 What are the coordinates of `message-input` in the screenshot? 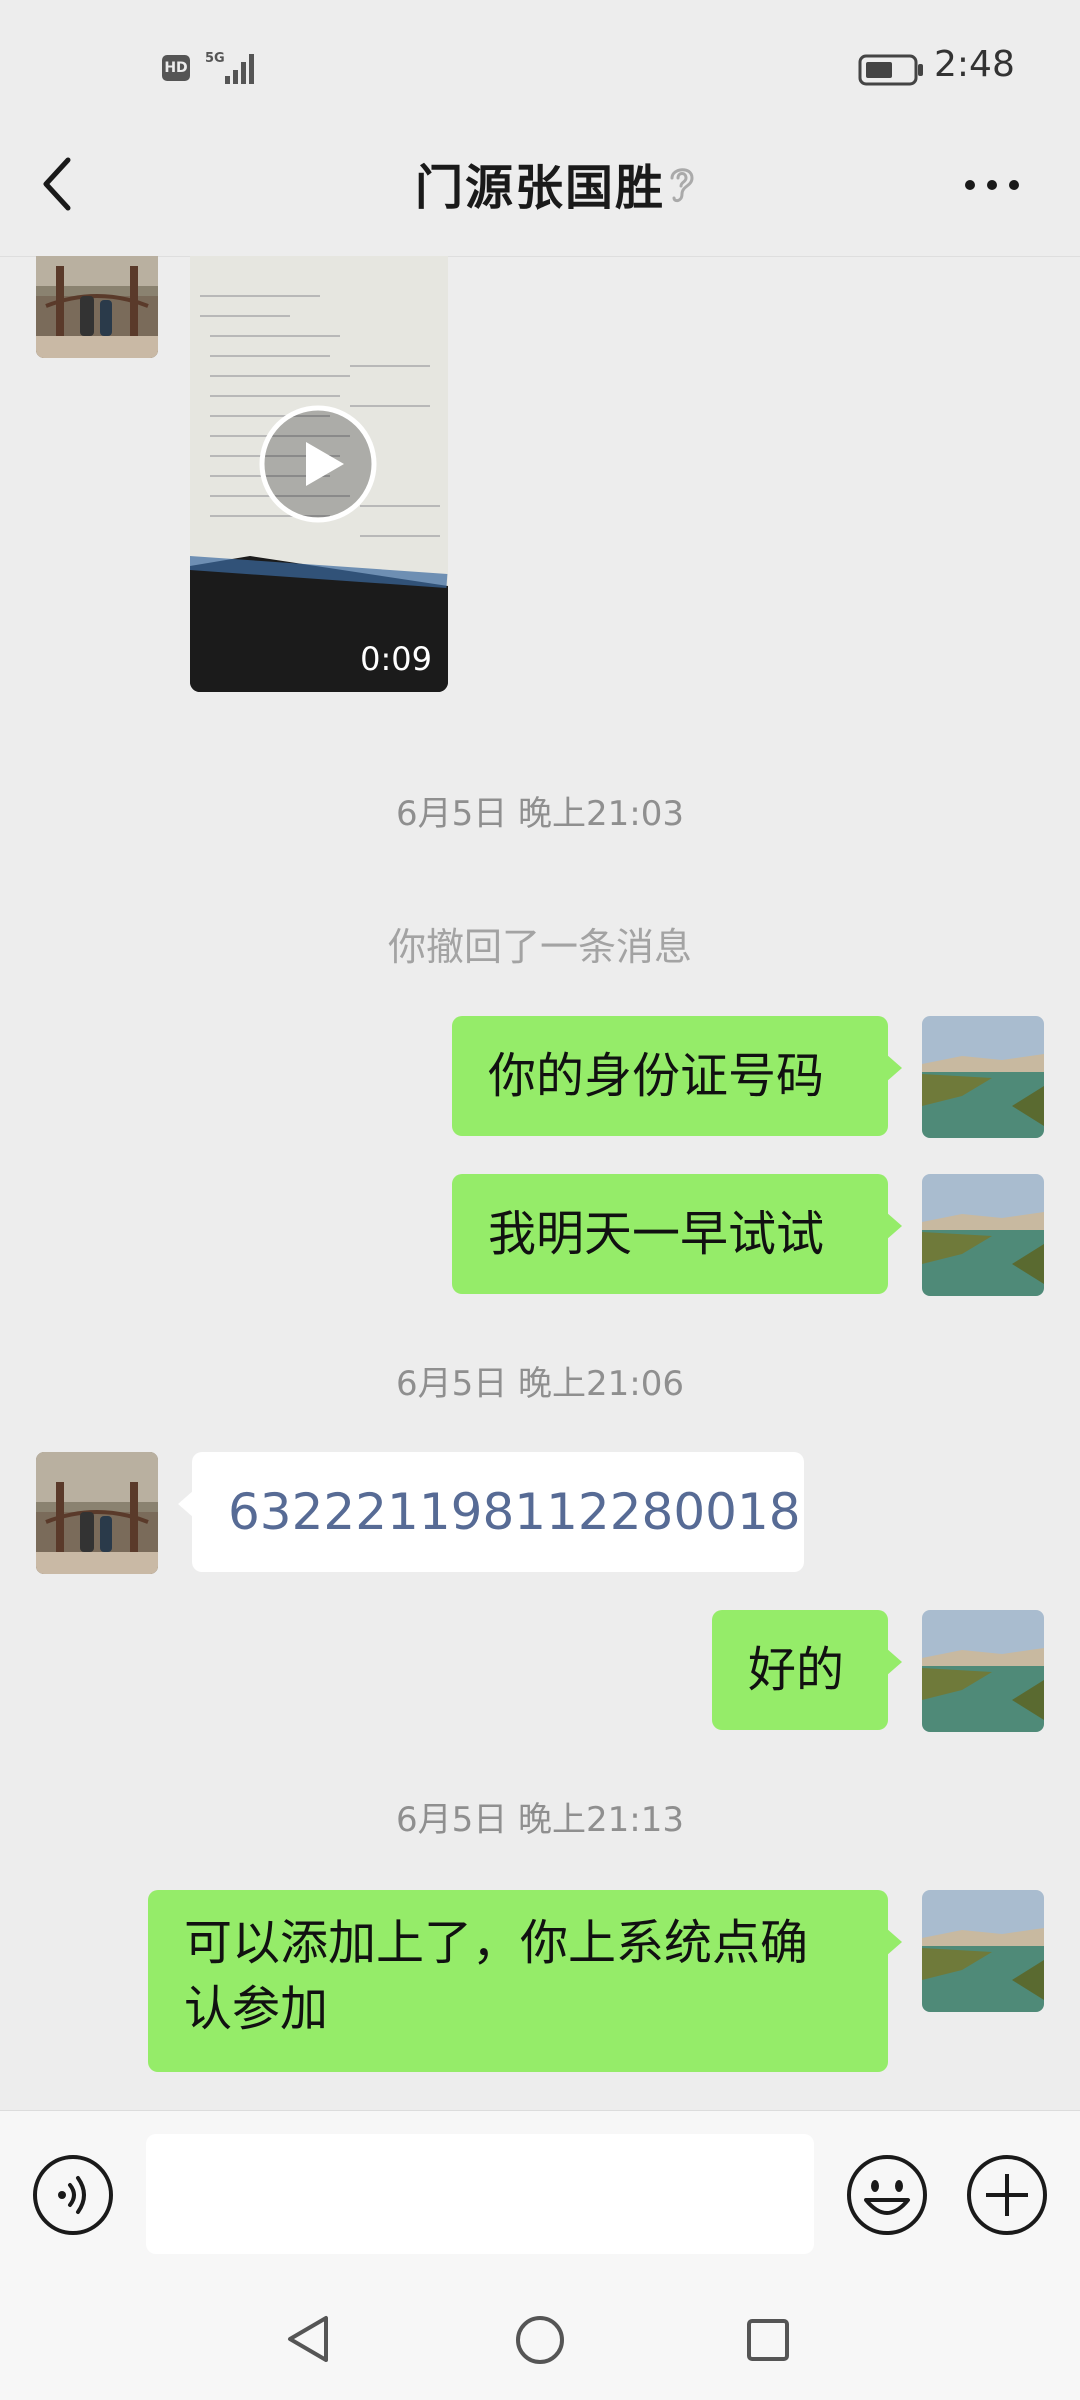 It's located at (480, 2194).